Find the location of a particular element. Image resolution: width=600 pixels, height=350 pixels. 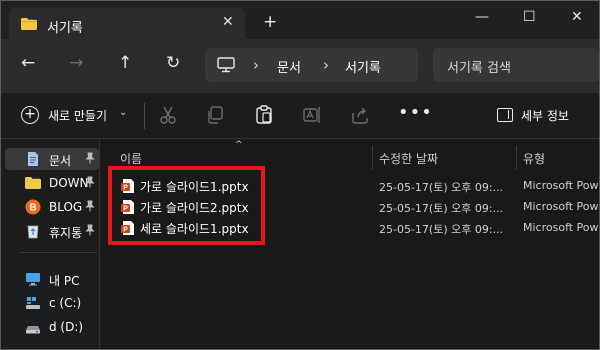

sidebar-item-label: DOWN is located at coordinates (69, 183).